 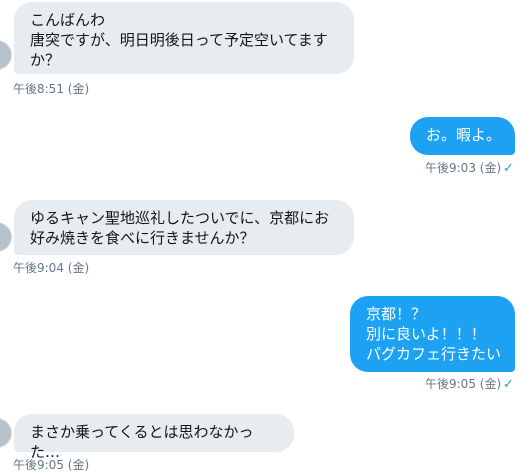 What do you see at coordinates (462, 136) in the screenshot?
I see `message-bubble-sent: お。暇よ。` at bounding box center [462, 136].